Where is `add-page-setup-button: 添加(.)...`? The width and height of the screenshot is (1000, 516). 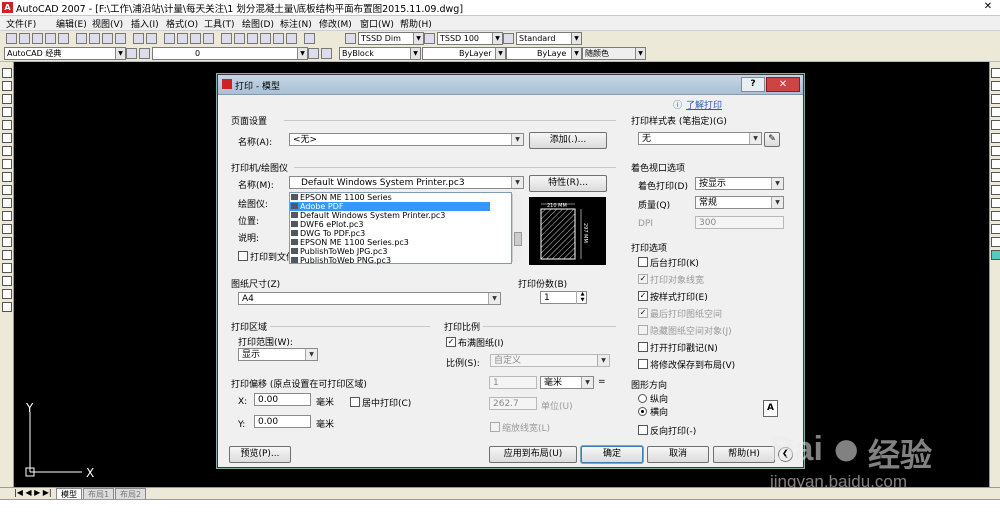 add-page-setup-button: 添加(.)... is located at coordinates (568, 140).